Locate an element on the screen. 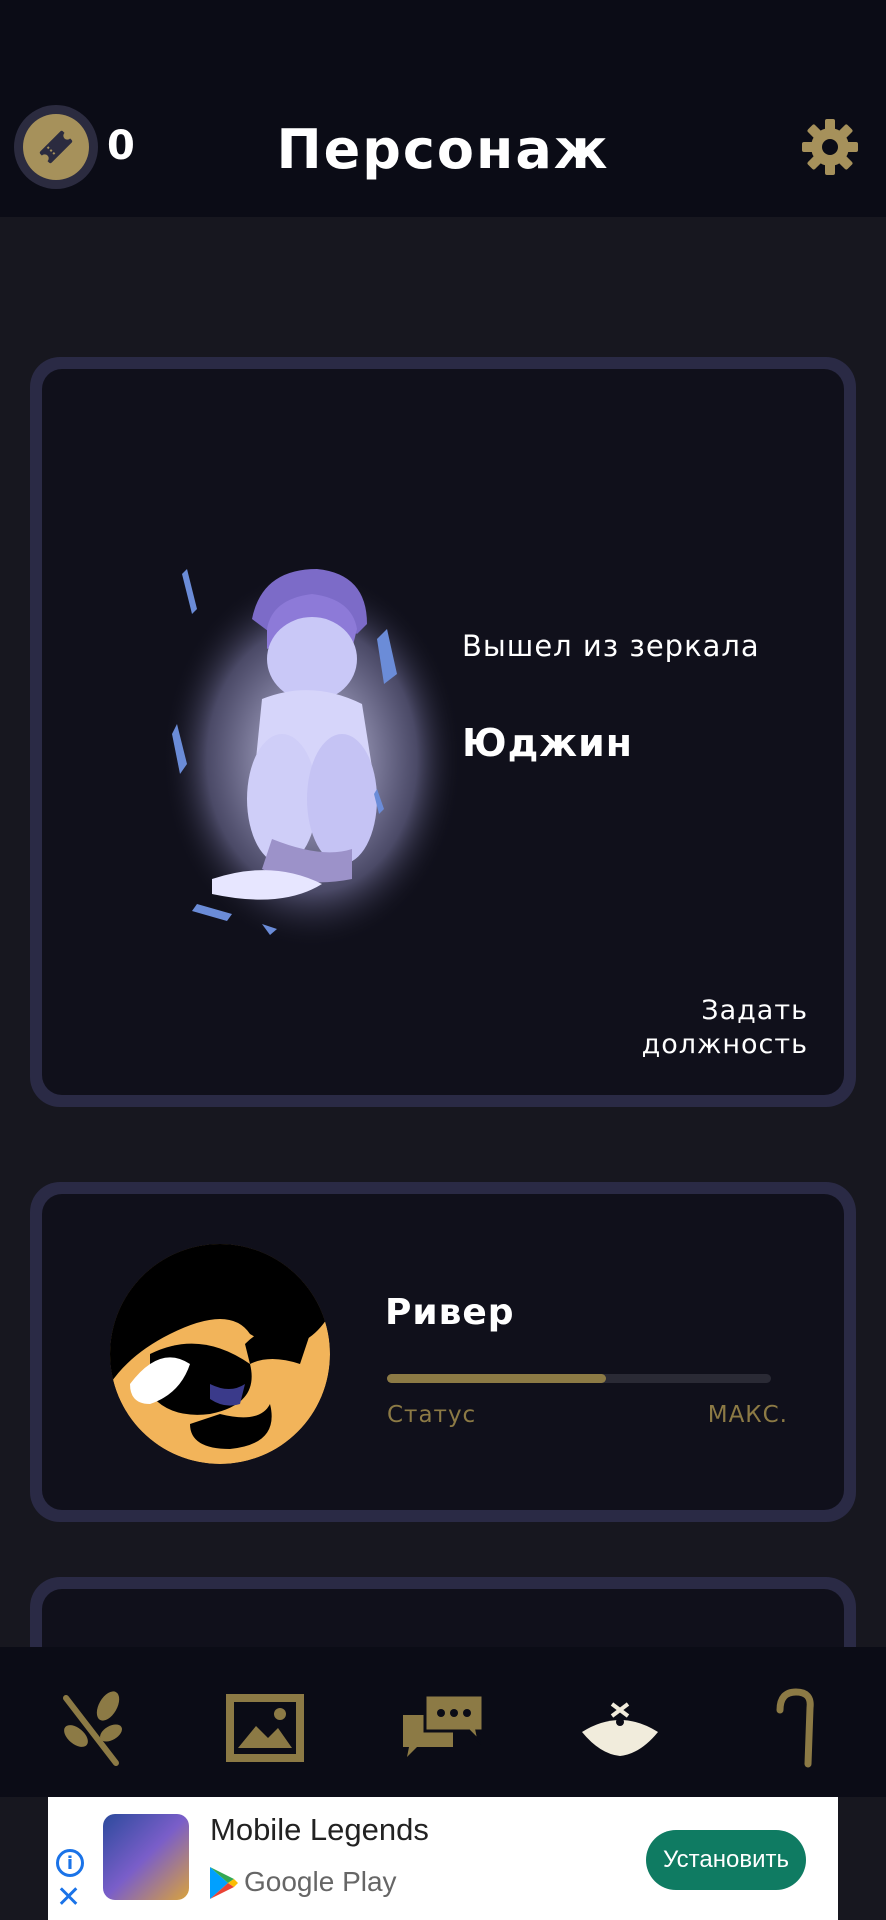 This screenshot has height=1920, width=886. max-label: МАКС. is located at coordinates (747, 1415).